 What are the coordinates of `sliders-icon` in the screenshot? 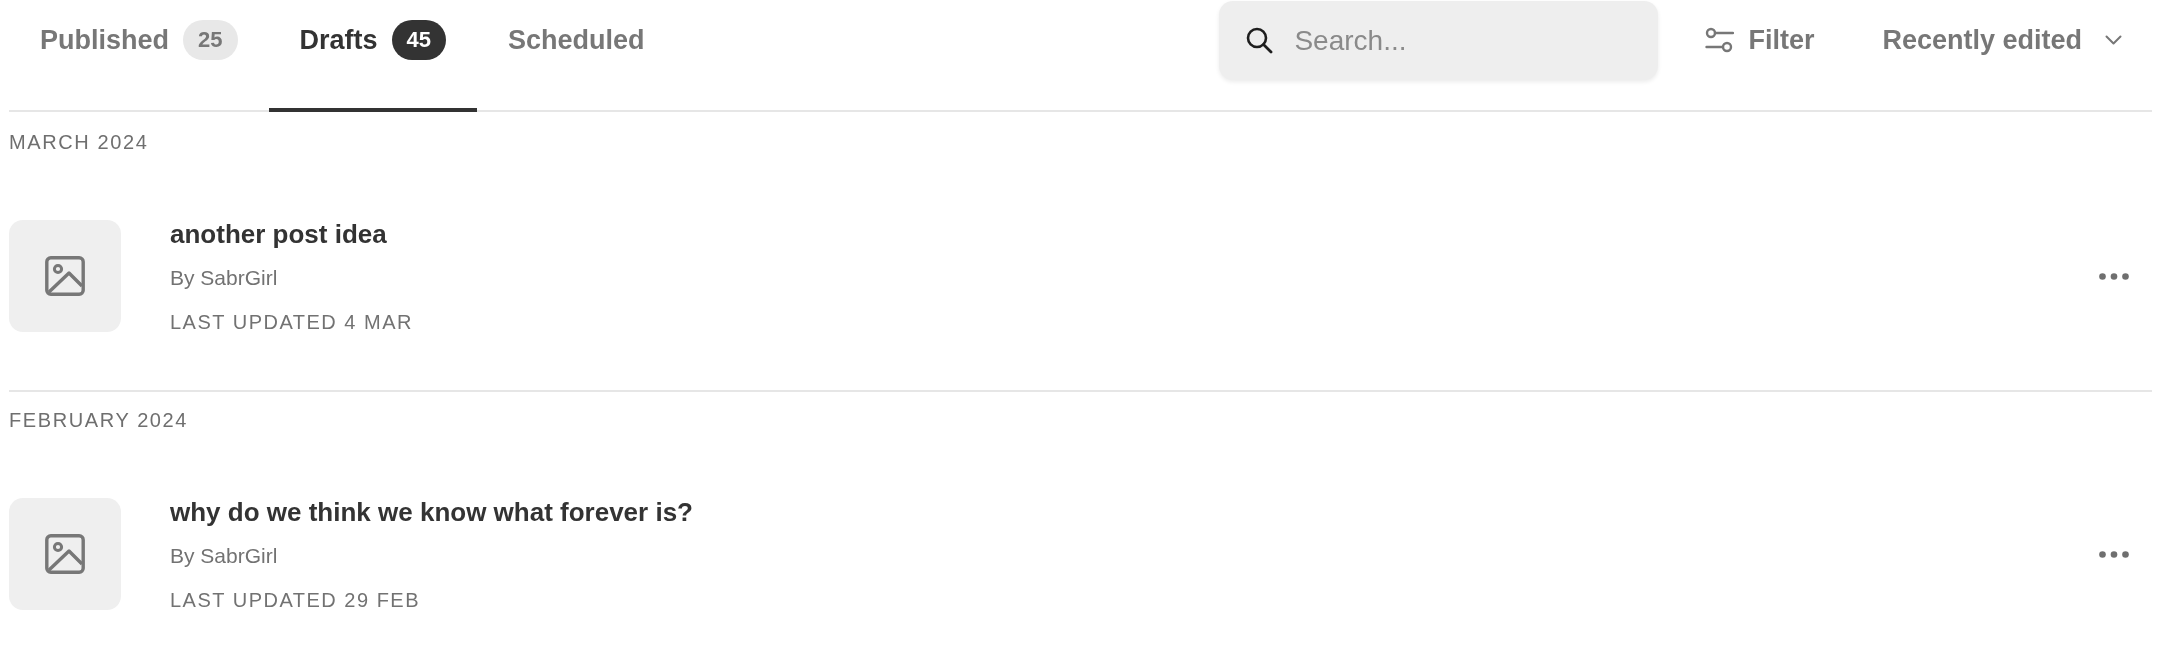 It's located at (1720, 40).